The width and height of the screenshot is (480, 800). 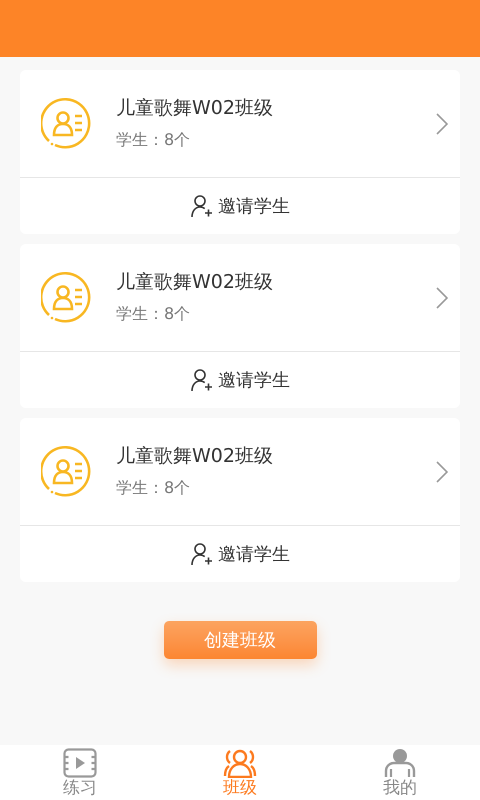 What do you see at coordinates (400, 763) in the screenshot?
I see `person-icon` at bounding box center [400, 763].